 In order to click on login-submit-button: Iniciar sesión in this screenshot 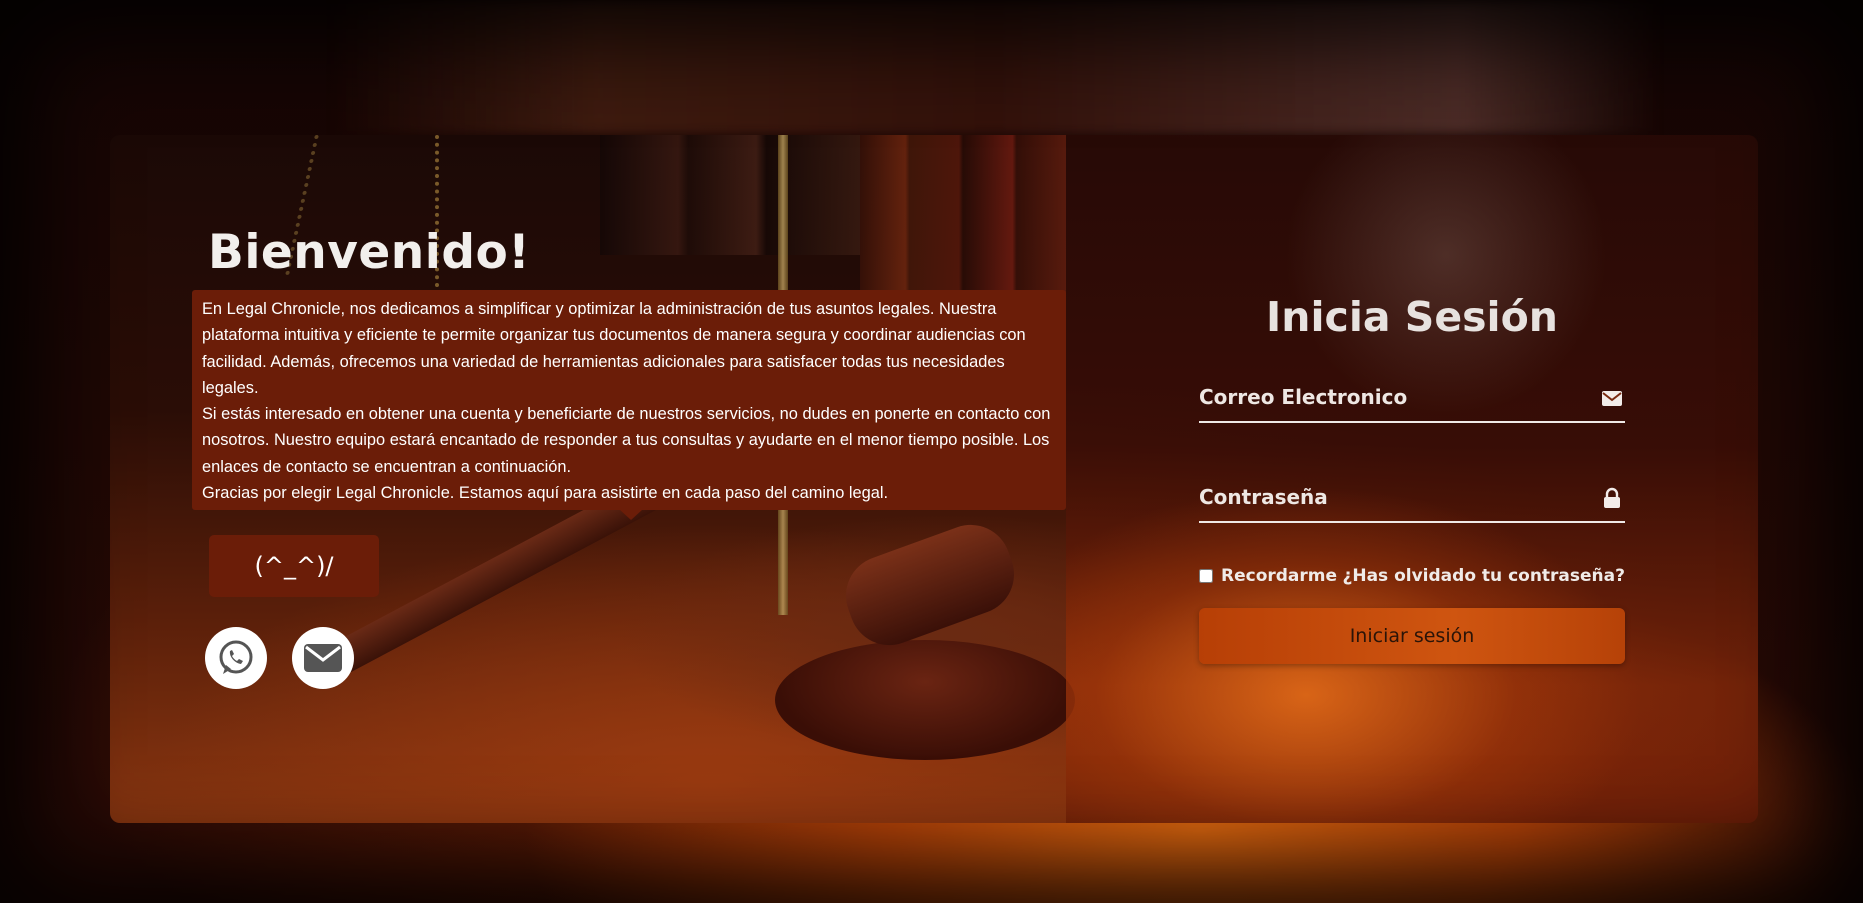, I will do `click(1412, 636)`.